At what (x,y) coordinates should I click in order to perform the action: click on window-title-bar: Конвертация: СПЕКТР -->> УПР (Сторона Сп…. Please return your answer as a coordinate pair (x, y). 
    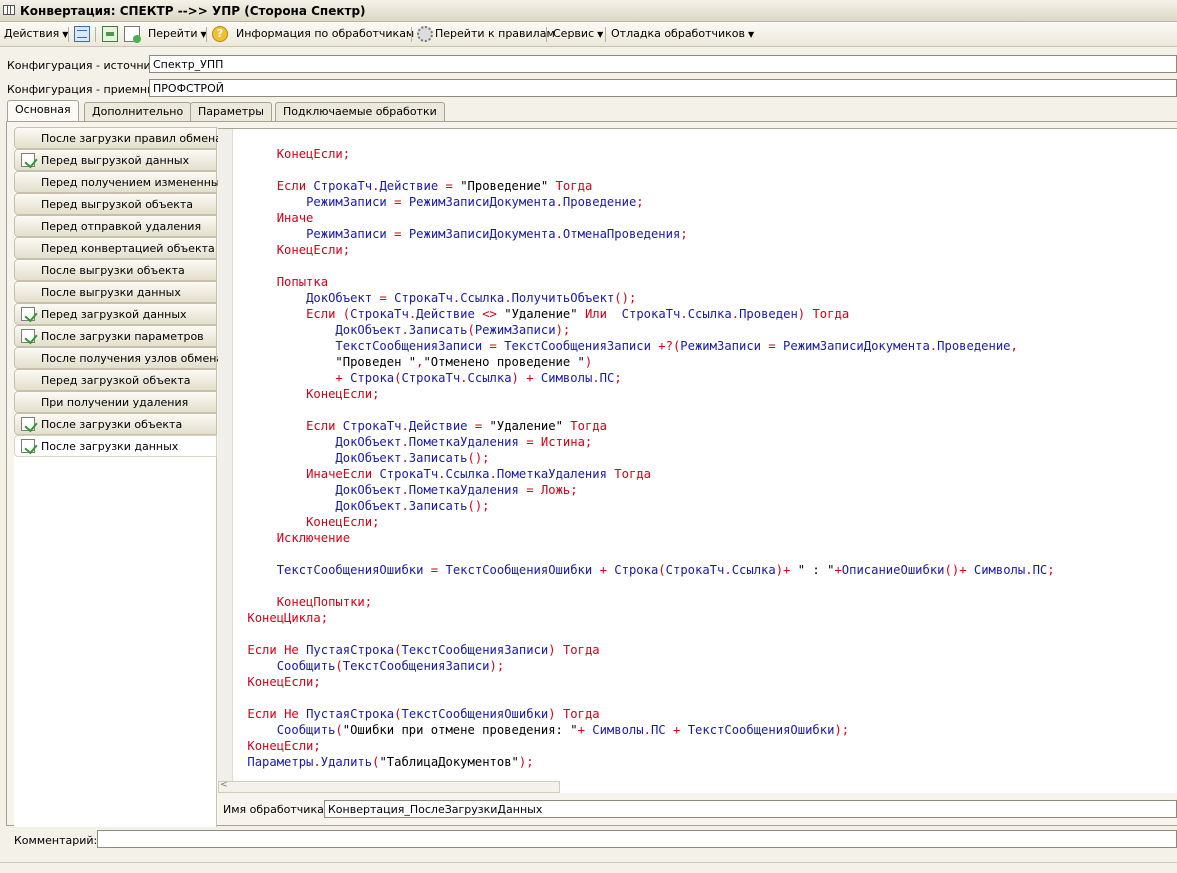
    Looking at the image, I should click on (588, 11).